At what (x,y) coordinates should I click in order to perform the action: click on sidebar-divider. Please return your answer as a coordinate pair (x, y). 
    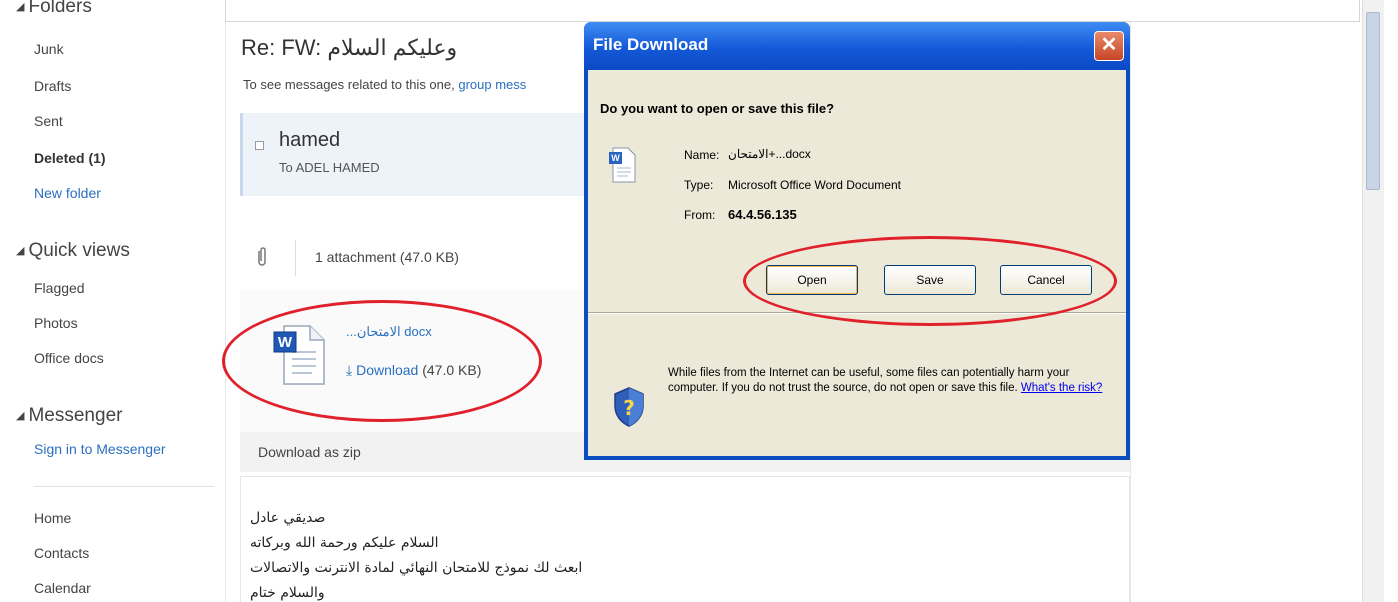
    Looking at the image, I should click on (124, 486).